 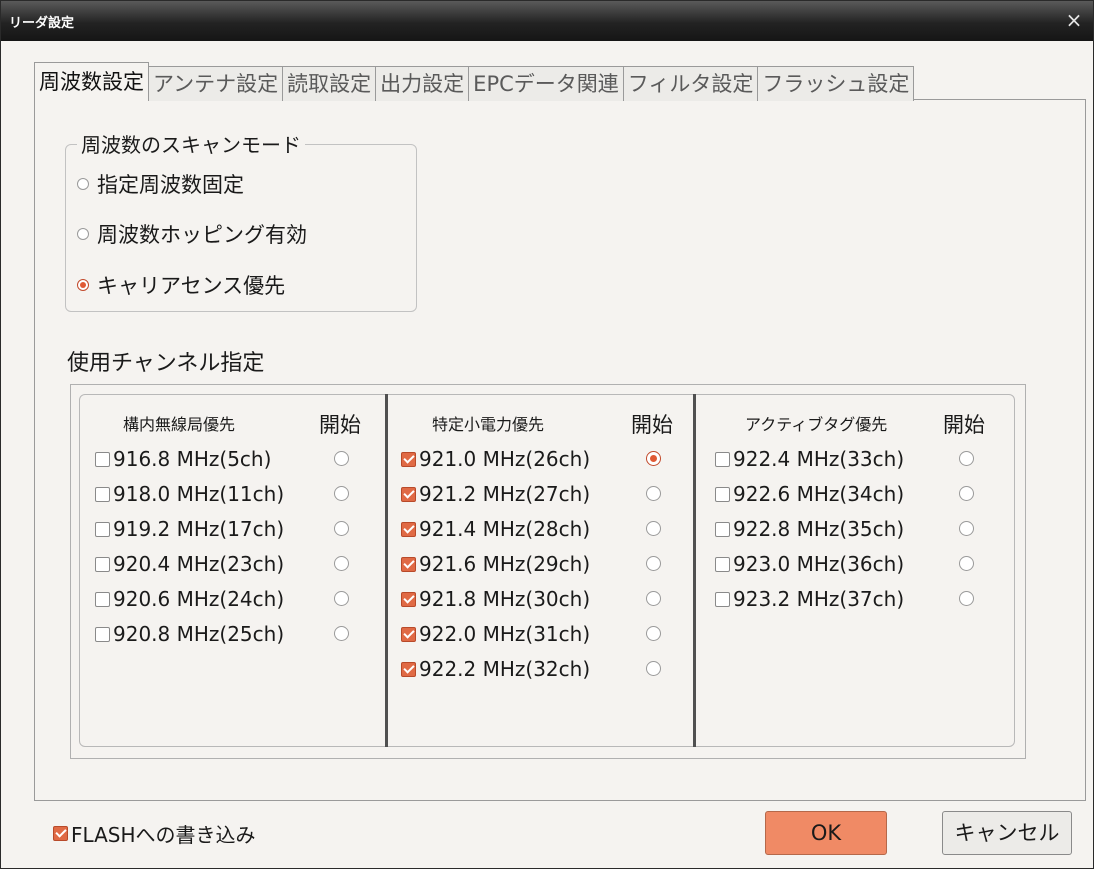 I want to click on channel-checkbox-row: 921.4 MHz(28ch), so click(x=495, y=529).